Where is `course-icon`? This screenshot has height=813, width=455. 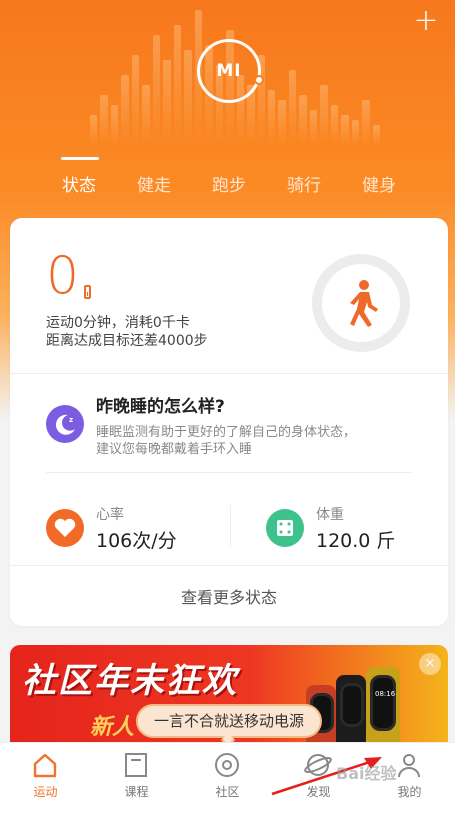
course-icon is located at coordinates (136, 765).